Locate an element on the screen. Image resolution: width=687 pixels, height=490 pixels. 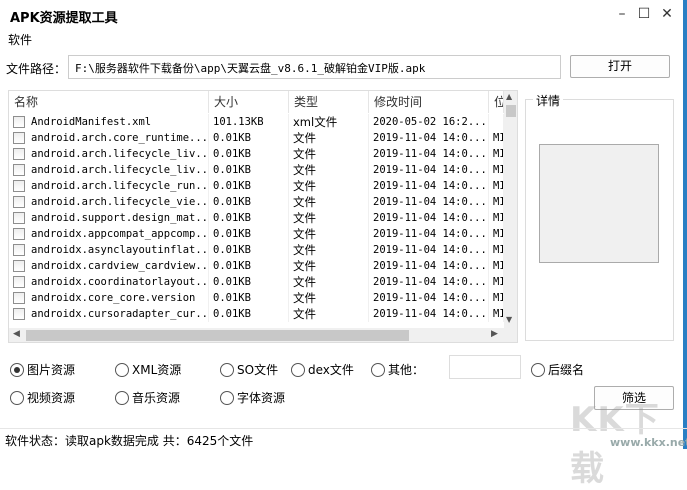
radio-dex: dex文件 is located at coordinates (322, 369).